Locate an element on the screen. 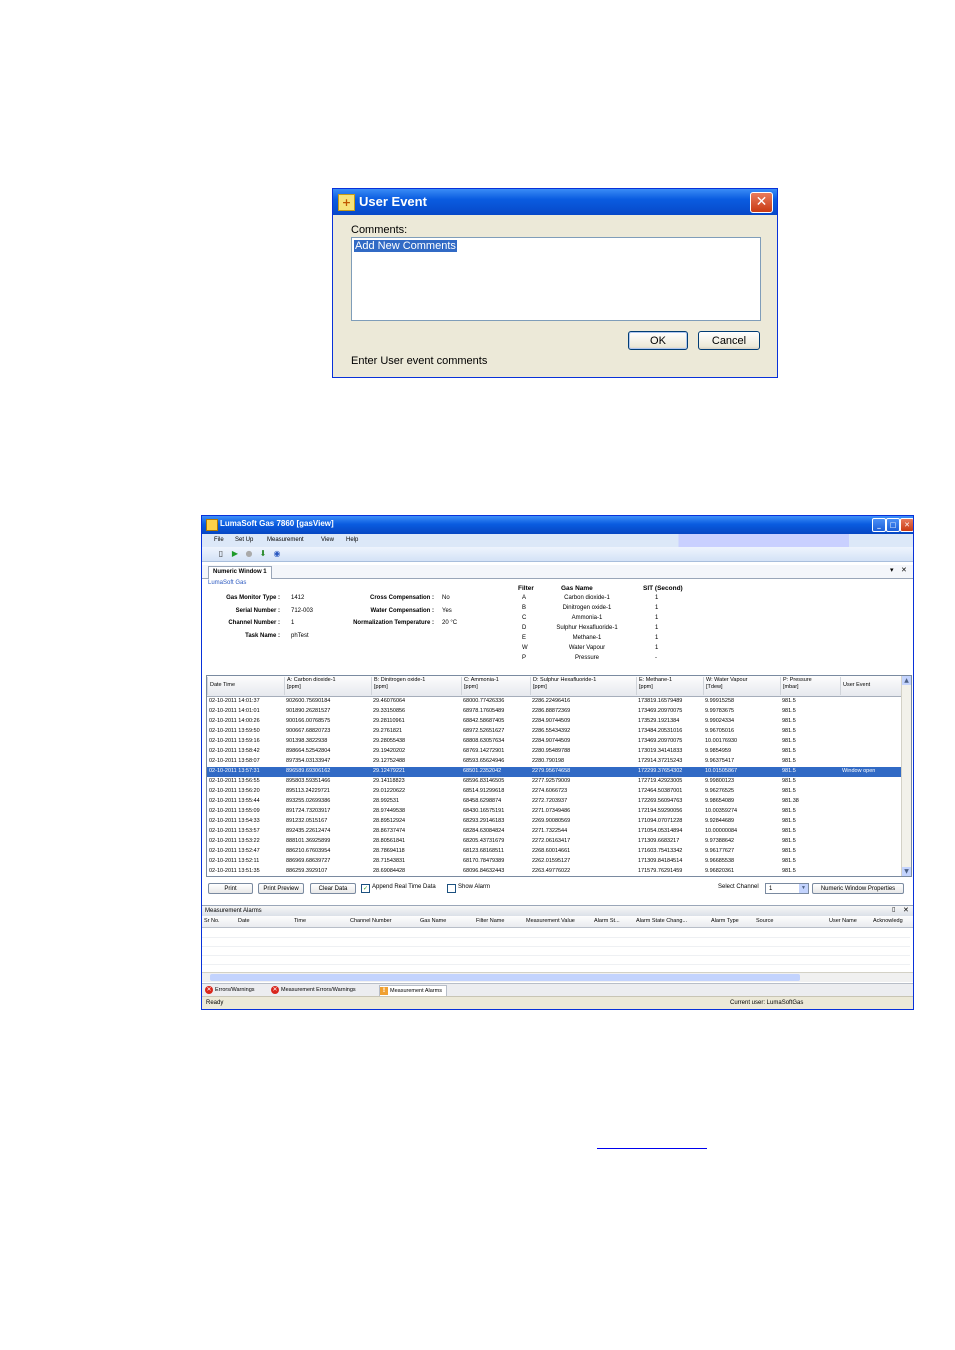  normalization-temperature-label: Normalization Temperature : is located at coordinates (393, 623).